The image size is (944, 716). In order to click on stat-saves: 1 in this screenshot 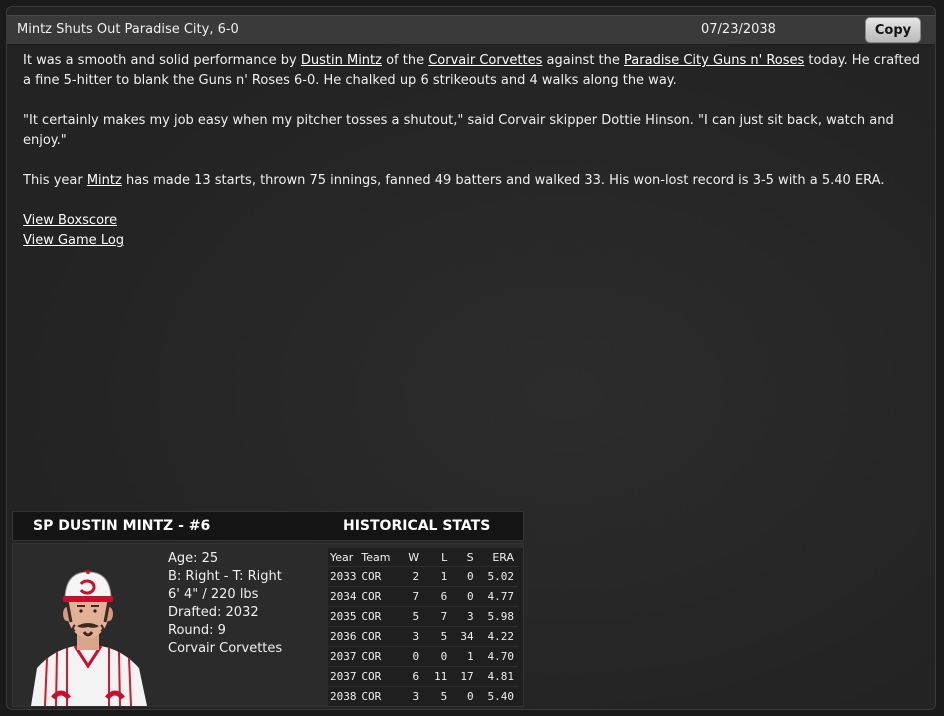, I will do `click(460, 656)`.